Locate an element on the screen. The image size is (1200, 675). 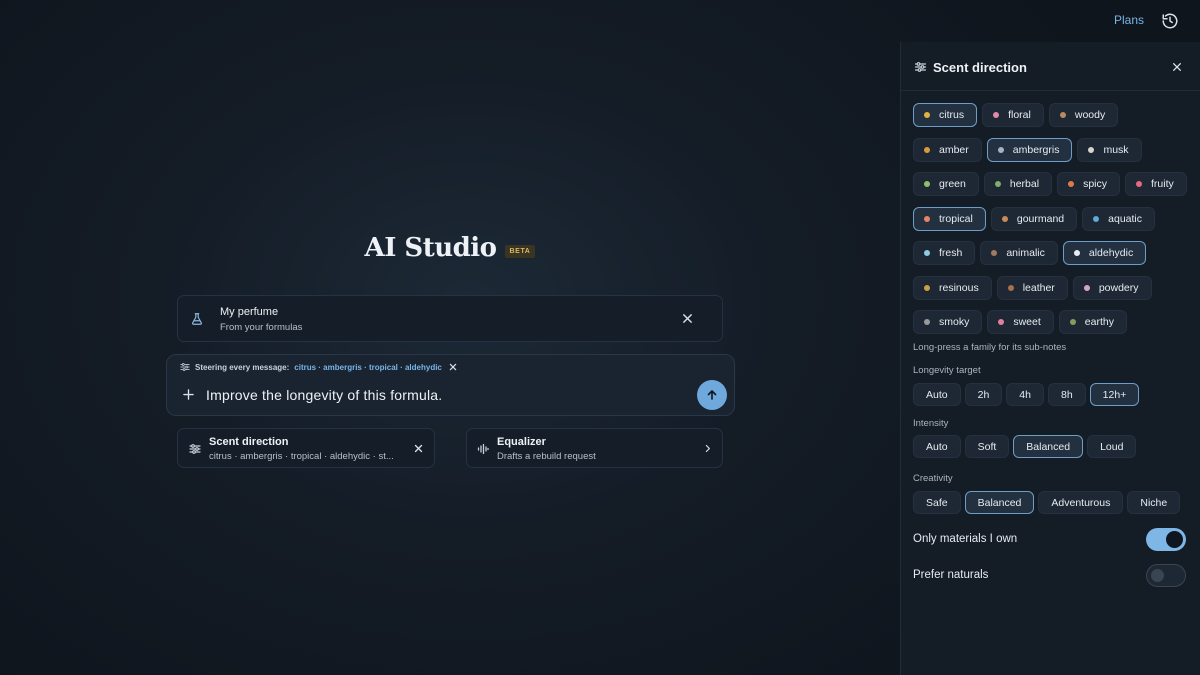
chip-woody: woody is located at coordinates (1083, 115).